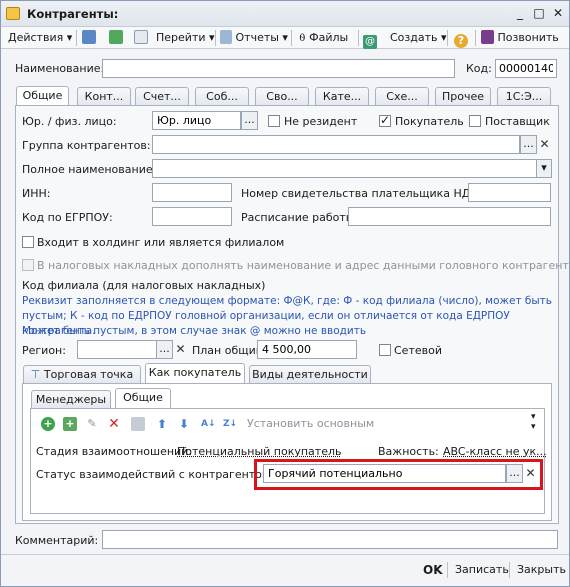  I want to click on ok-button: OK, so click(433, 570).